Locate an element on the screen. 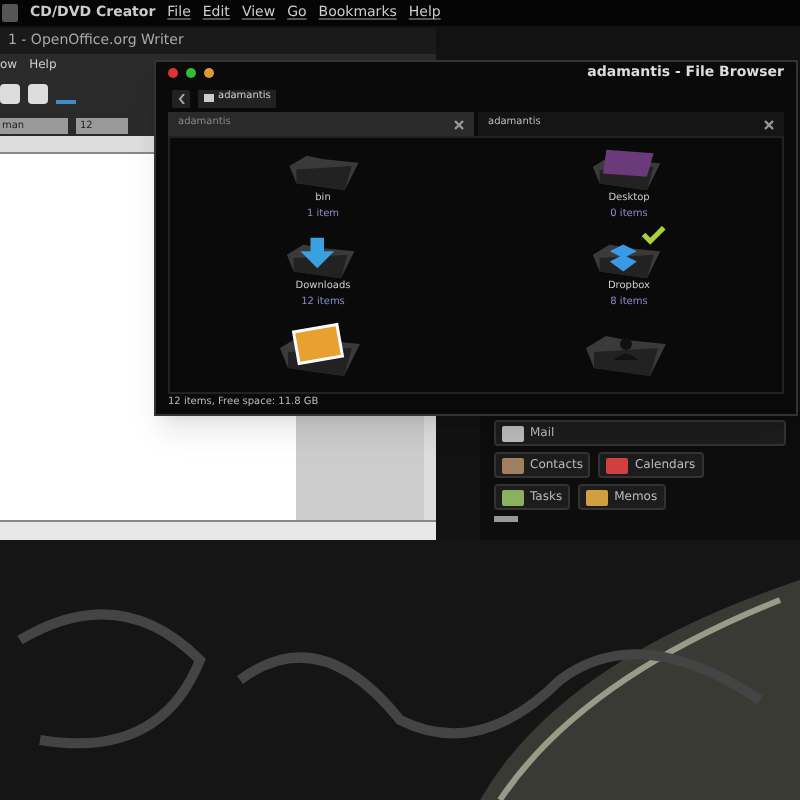 Image resolution: width=800 pixels, height=800 pixels. scrollbar is located at coordinates (430, 468).